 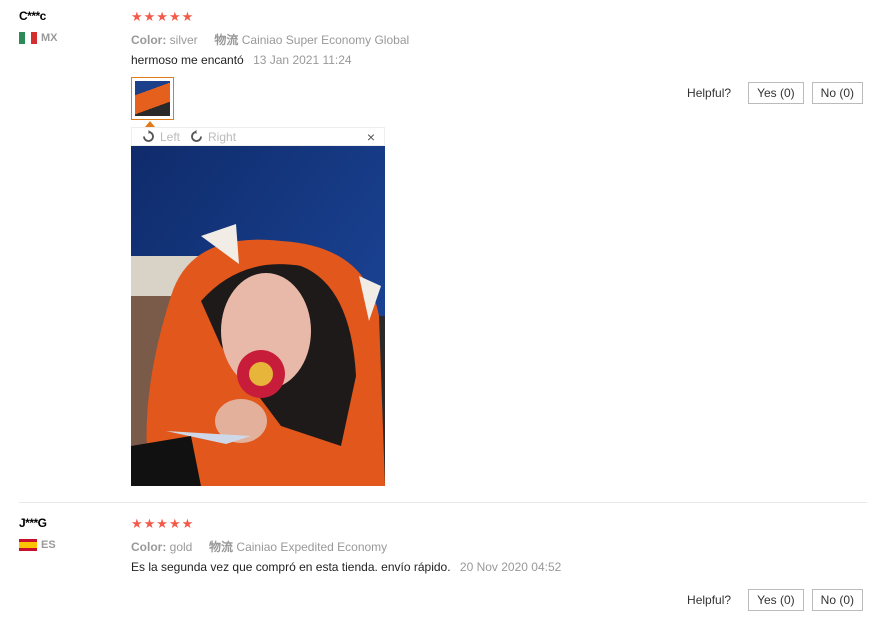 I want to click on rotate-right-label: Right, so click(x=222, y=136).